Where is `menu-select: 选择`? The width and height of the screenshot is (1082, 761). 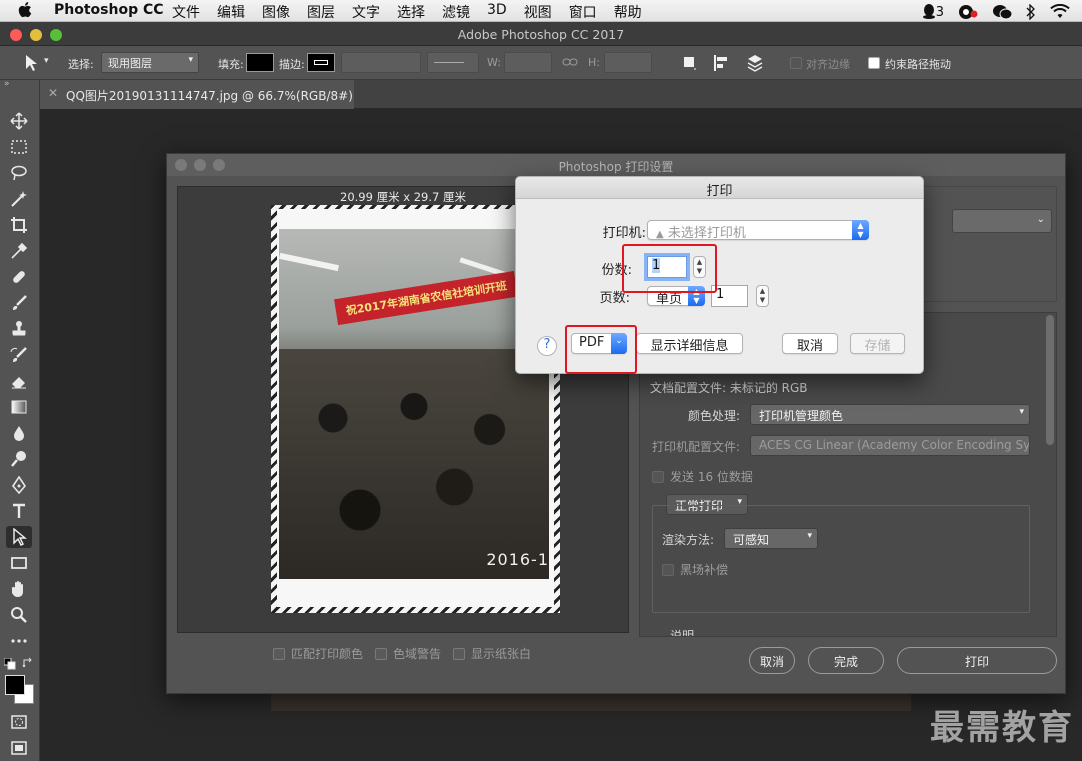
menu-select: 选择 is located at coordinates (411, 12).